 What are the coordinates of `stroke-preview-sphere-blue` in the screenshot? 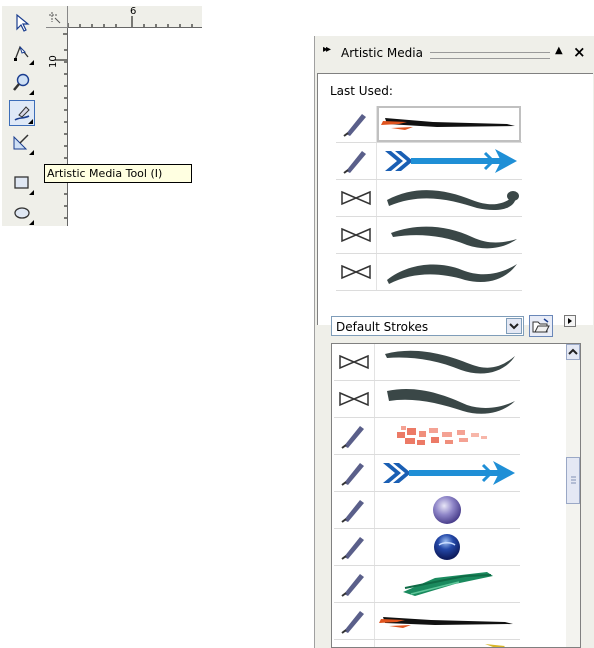 It's located at (447, 547).